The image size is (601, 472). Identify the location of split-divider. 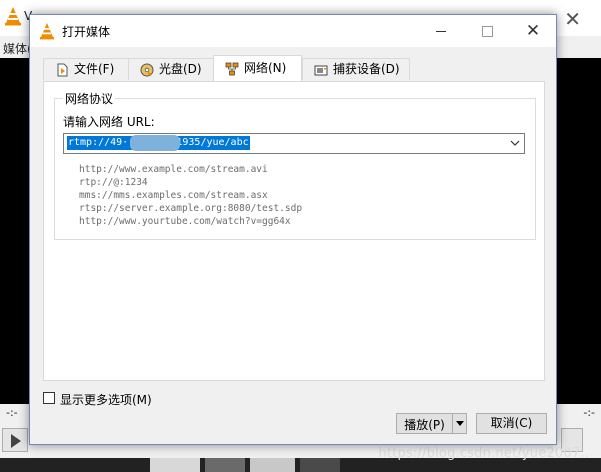
(452, 423).